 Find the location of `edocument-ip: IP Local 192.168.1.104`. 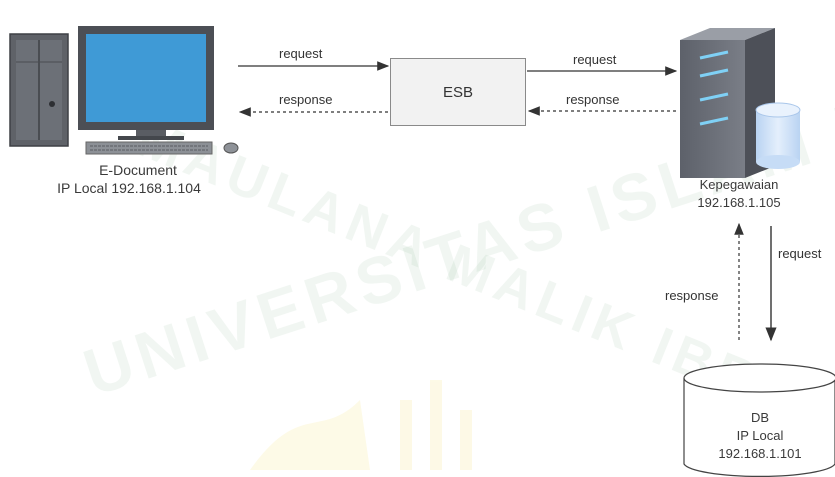

edocument-ip: IP Local 192.168.1.104 is located at coordinates (129, 188).